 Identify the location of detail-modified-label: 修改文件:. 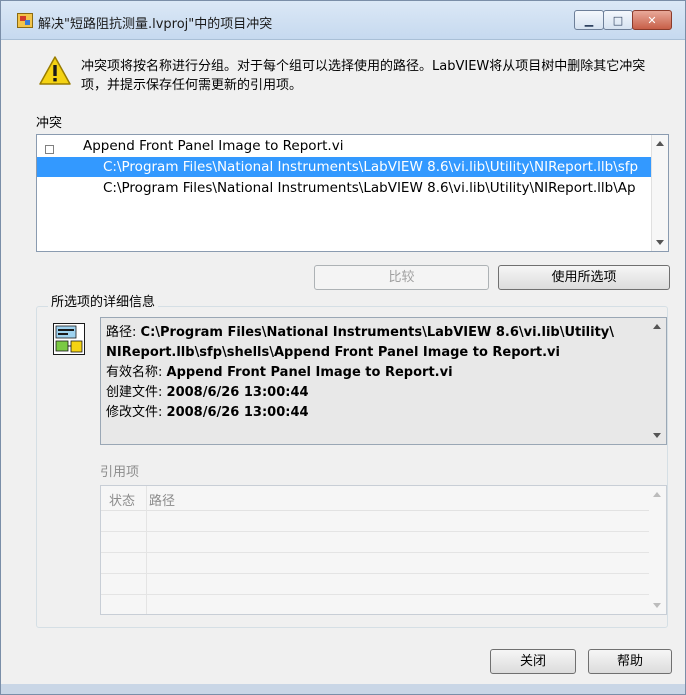
(134, 412).